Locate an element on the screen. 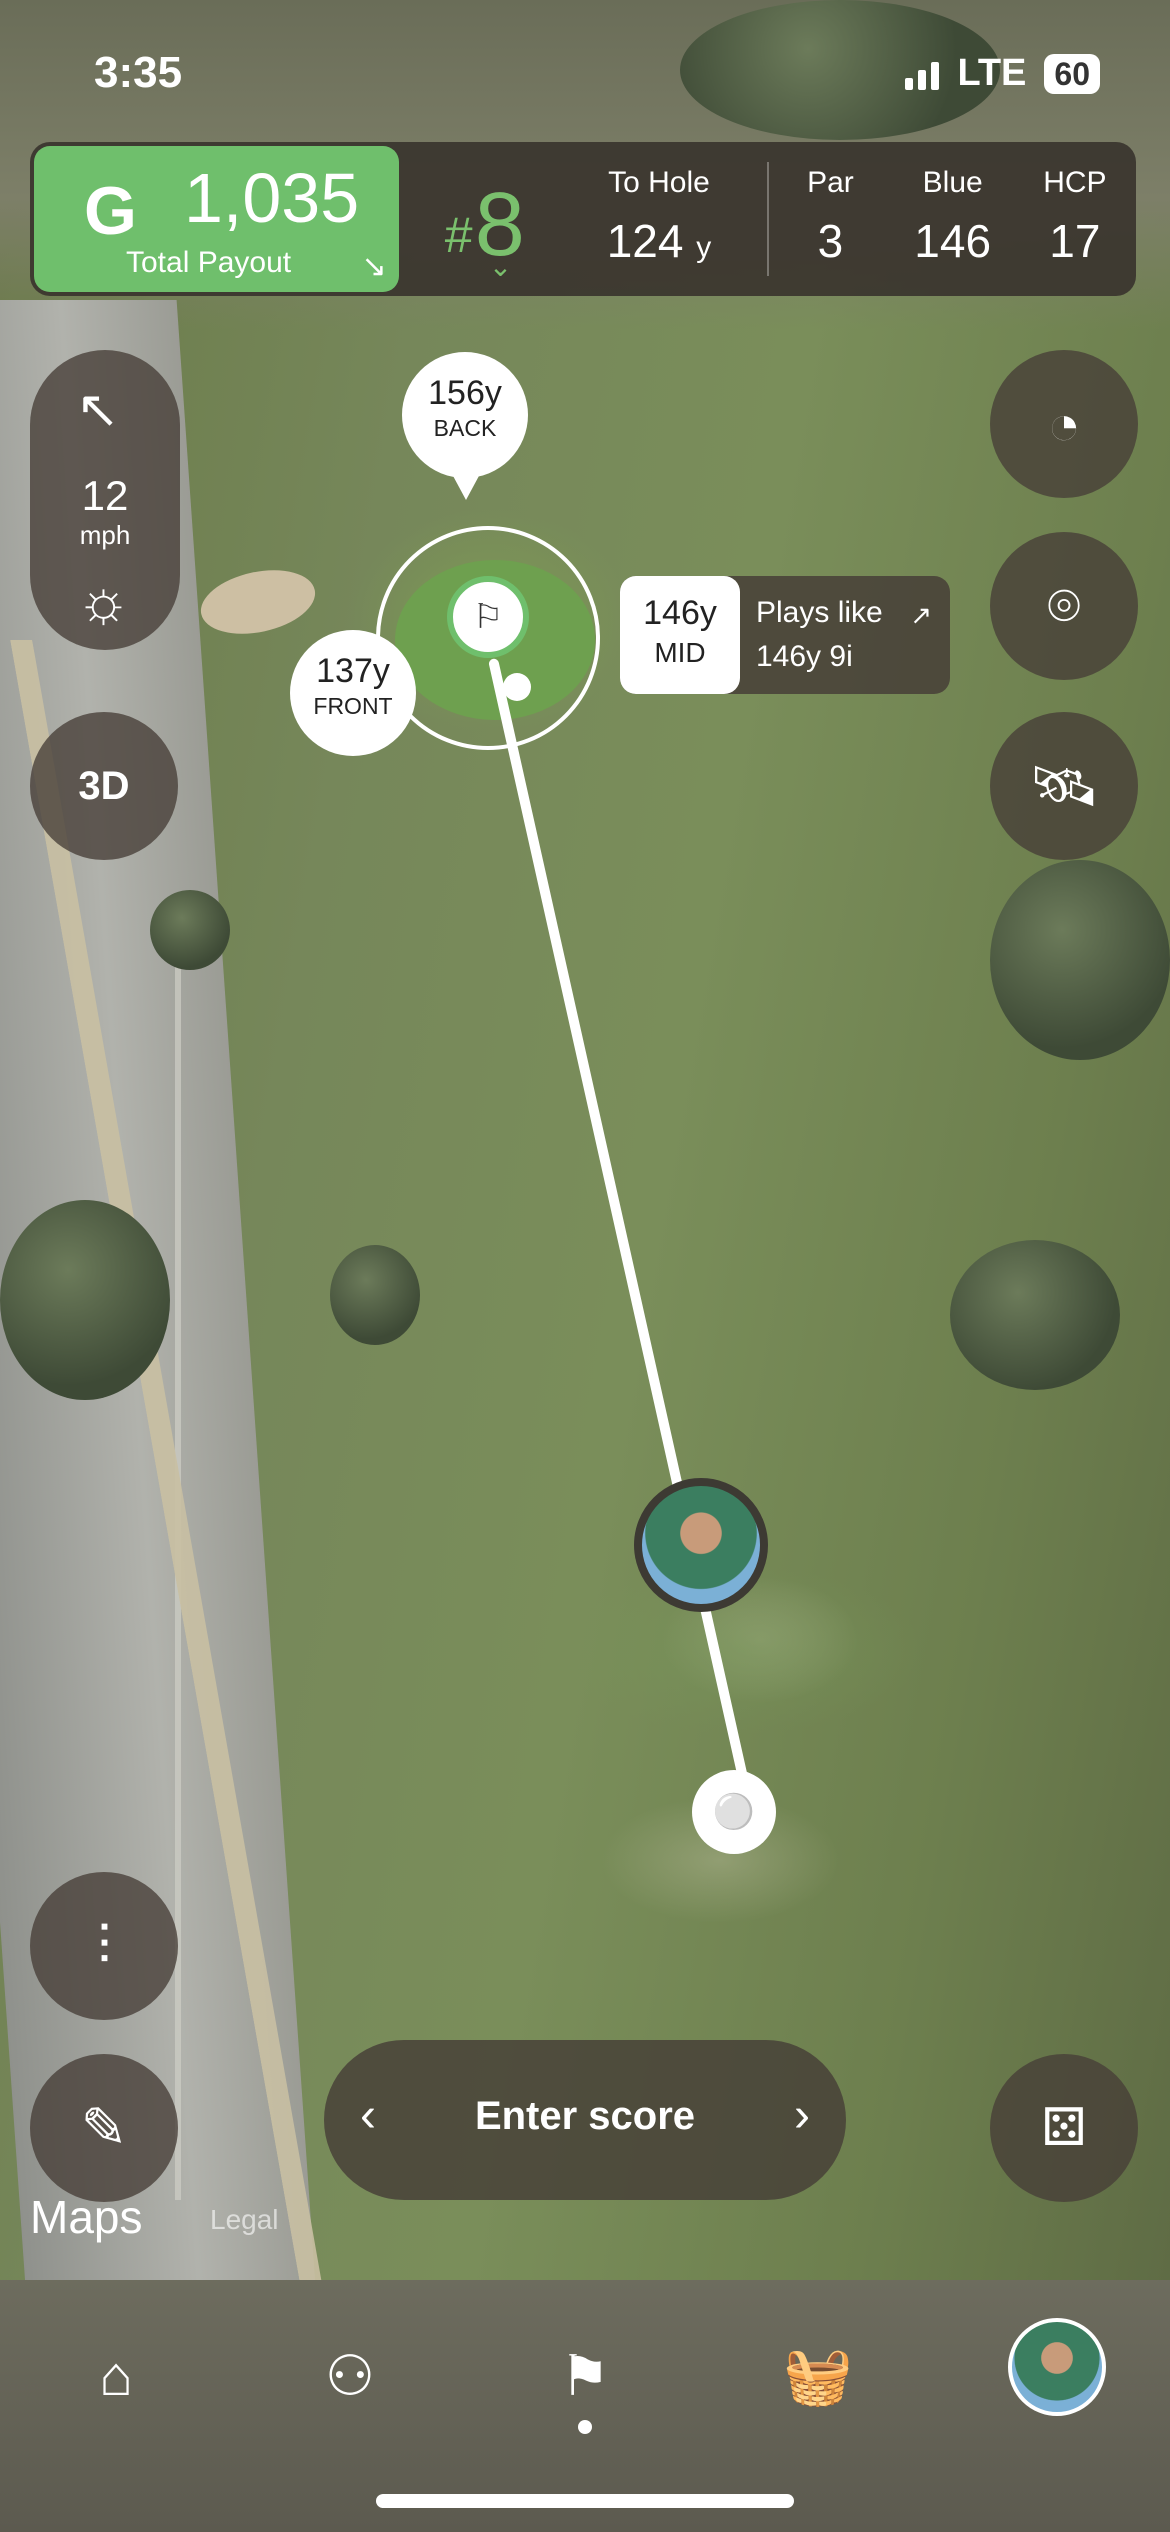  front-label: FRONT is located at coordinates (353, 706).